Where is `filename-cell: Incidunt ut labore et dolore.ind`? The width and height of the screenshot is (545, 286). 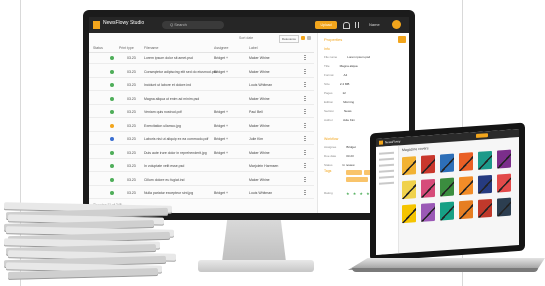 filename-cell: Incidunt ut labore et dolore.ind is located at coordinates (167, 85).